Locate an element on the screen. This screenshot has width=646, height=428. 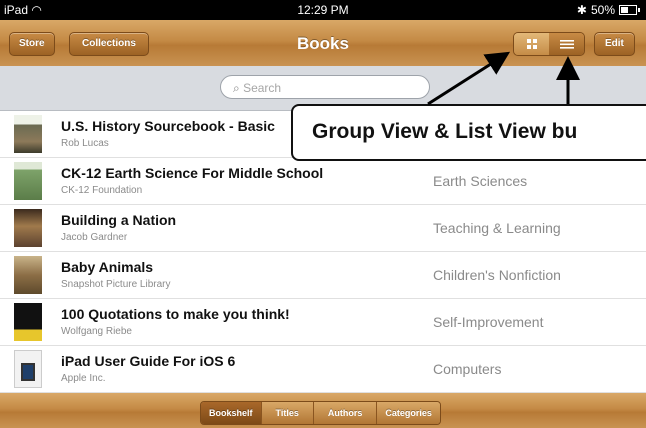
search-icon: ⌕ is located at coordinates (236, 88).